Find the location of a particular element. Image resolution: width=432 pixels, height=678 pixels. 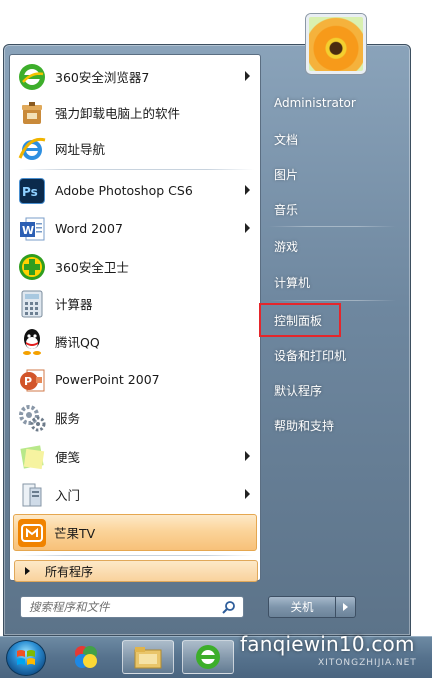

all-programs-label: 所有程序 is located at coordinates (69, 571).